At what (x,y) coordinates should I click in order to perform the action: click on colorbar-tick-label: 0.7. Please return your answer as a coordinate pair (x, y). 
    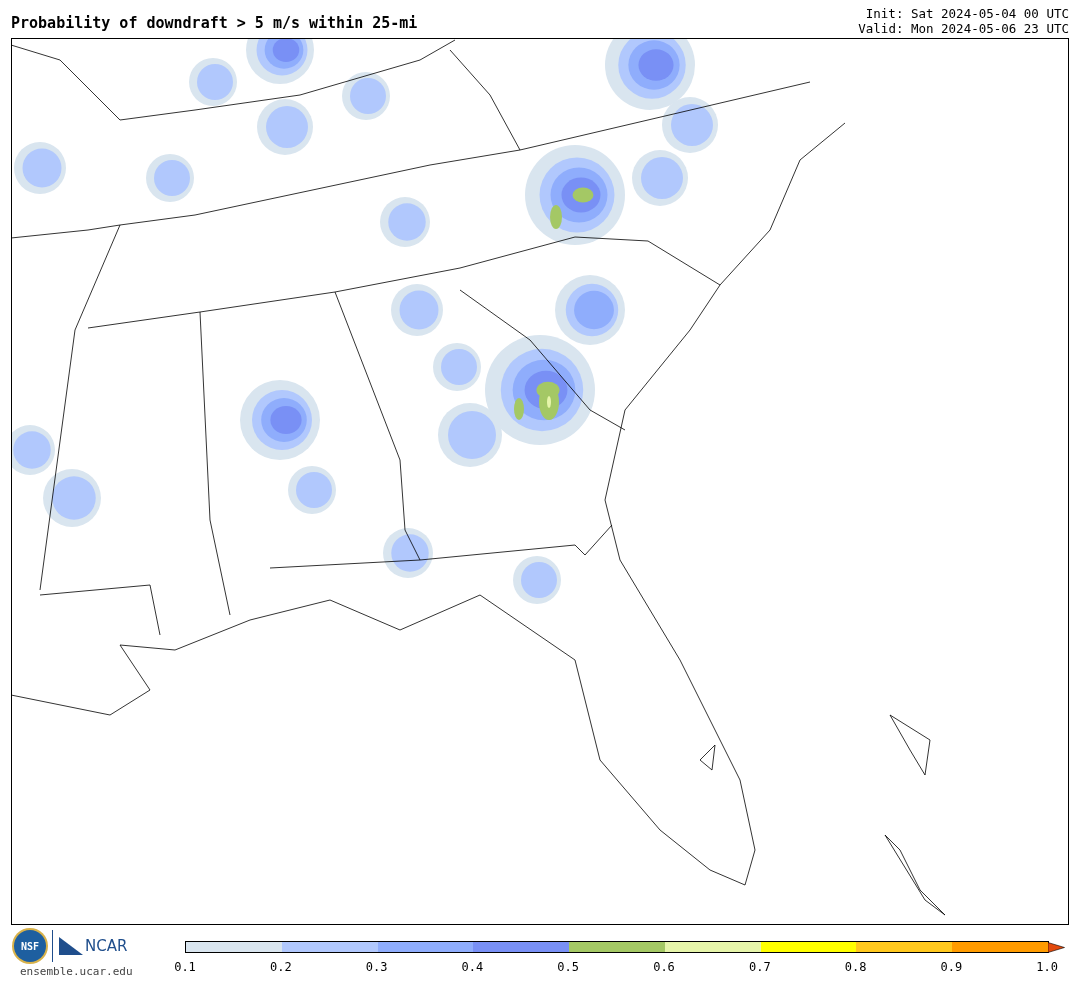
    Looking at the image, I should click on (759, 967).